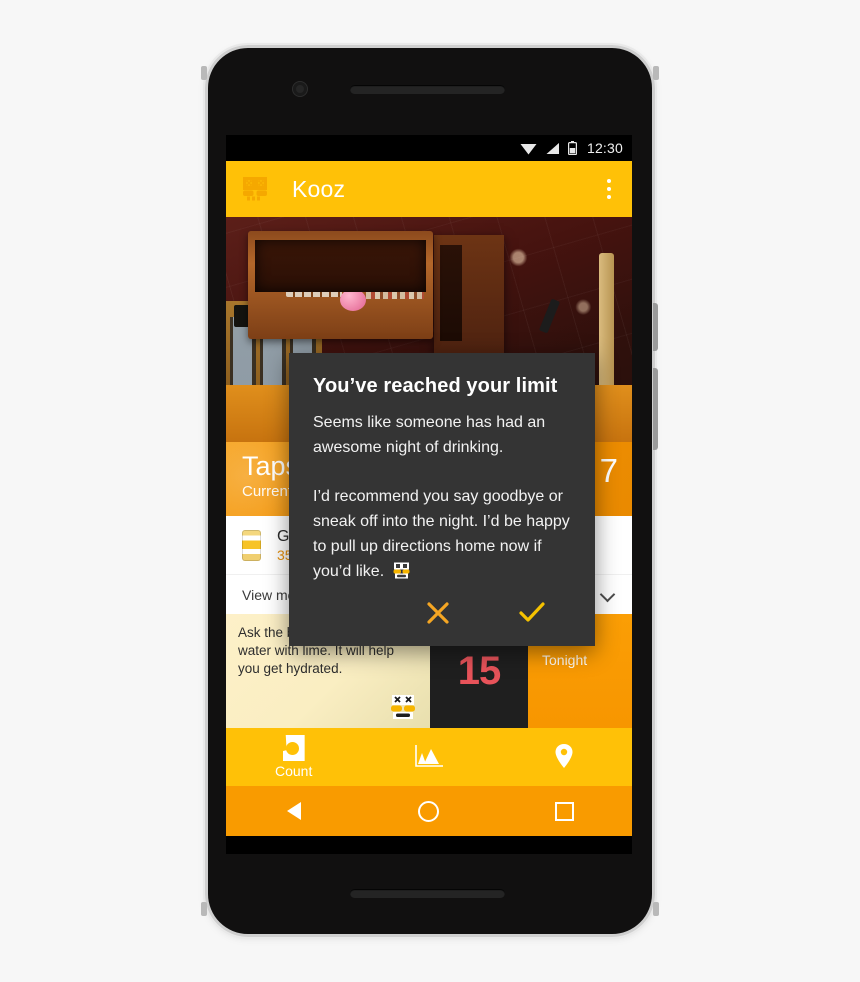 The height and width of the screenshot is (982, 860). I want to click on count-glass-icon, so click(293, 748).